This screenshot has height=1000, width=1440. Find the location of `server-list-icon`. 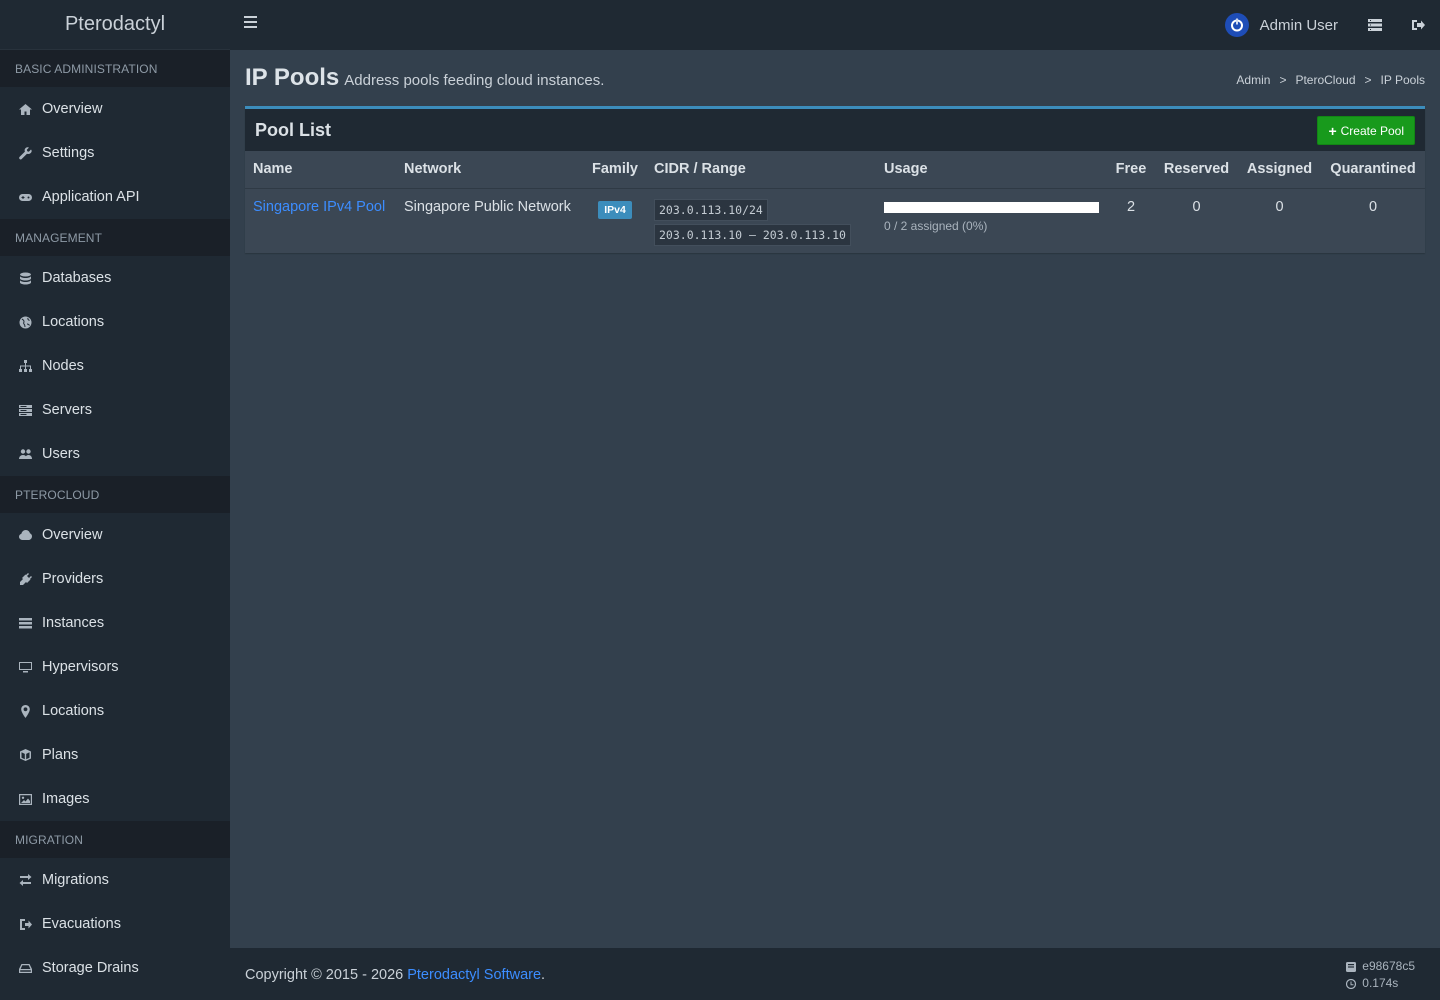

server-list-icon is located at coordinates (1375, 25).